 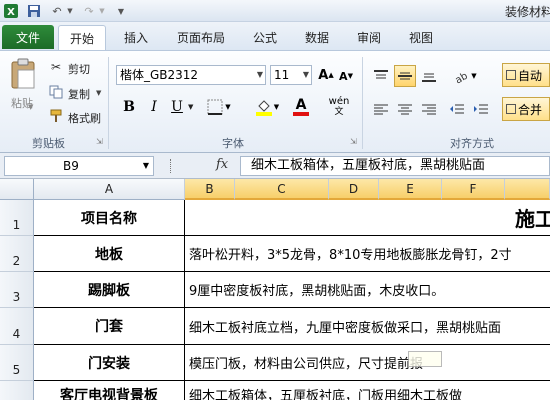 What do you see at coordinates (56, 116) in the screenshot?
I see `format-painter-icon` at bounding box center [56, 116].